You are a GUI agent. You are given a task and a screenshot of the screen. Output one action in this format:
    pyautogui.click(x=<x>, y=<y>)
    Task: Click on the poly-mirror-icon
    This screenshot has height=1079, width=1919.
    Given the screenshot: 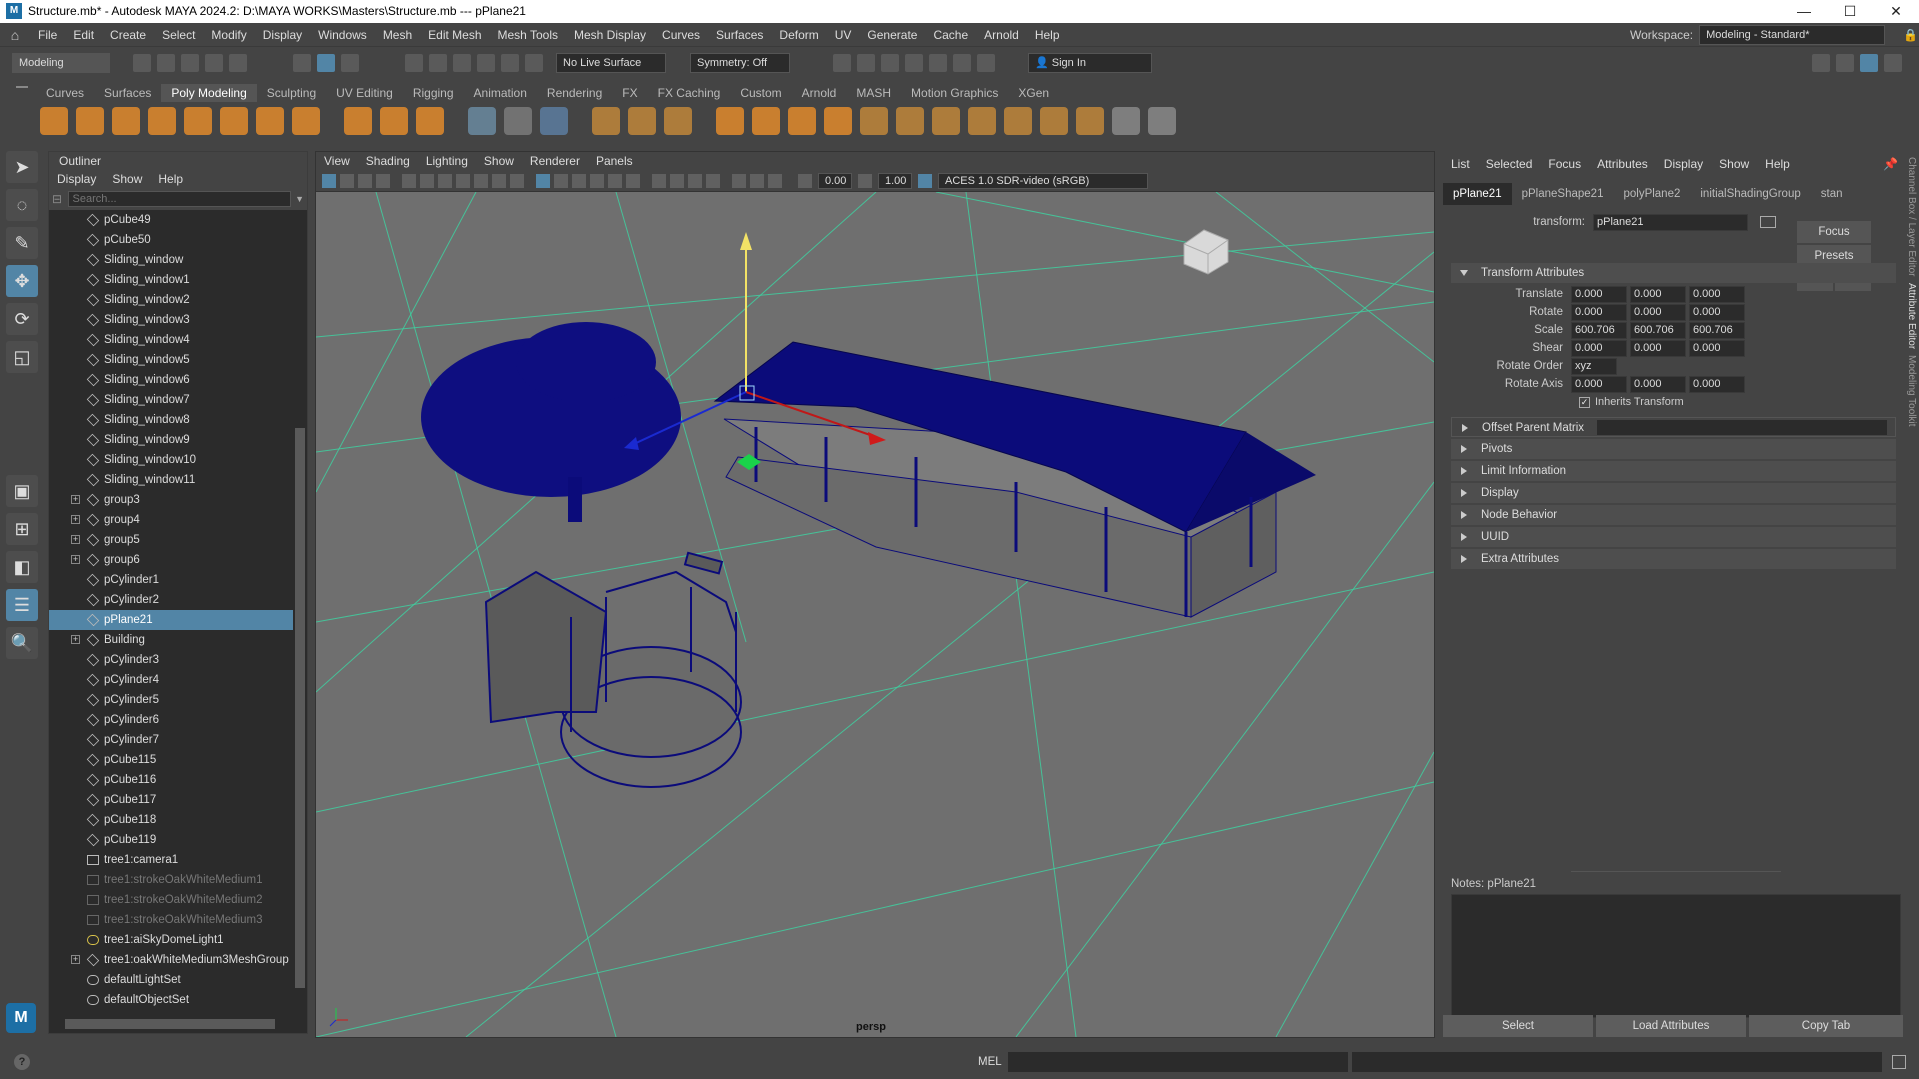 What is the action you would take?
    pyautogui.click(x=678, y=121)
    